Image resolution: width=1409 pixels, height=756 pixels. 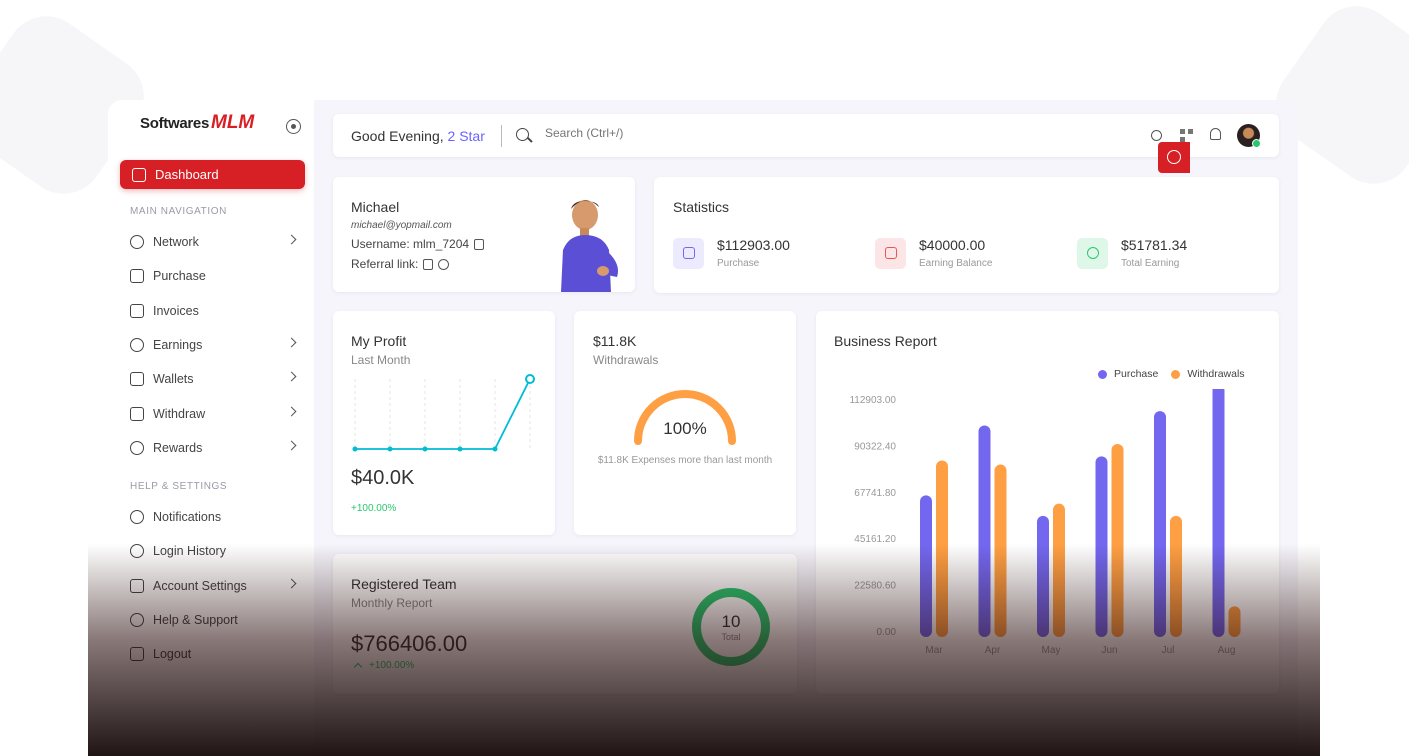 What do you see at coordinates (399, 741) in the screenshot?
I see `personal-details-heading: Personal Details` at bounding box center [399, 741].